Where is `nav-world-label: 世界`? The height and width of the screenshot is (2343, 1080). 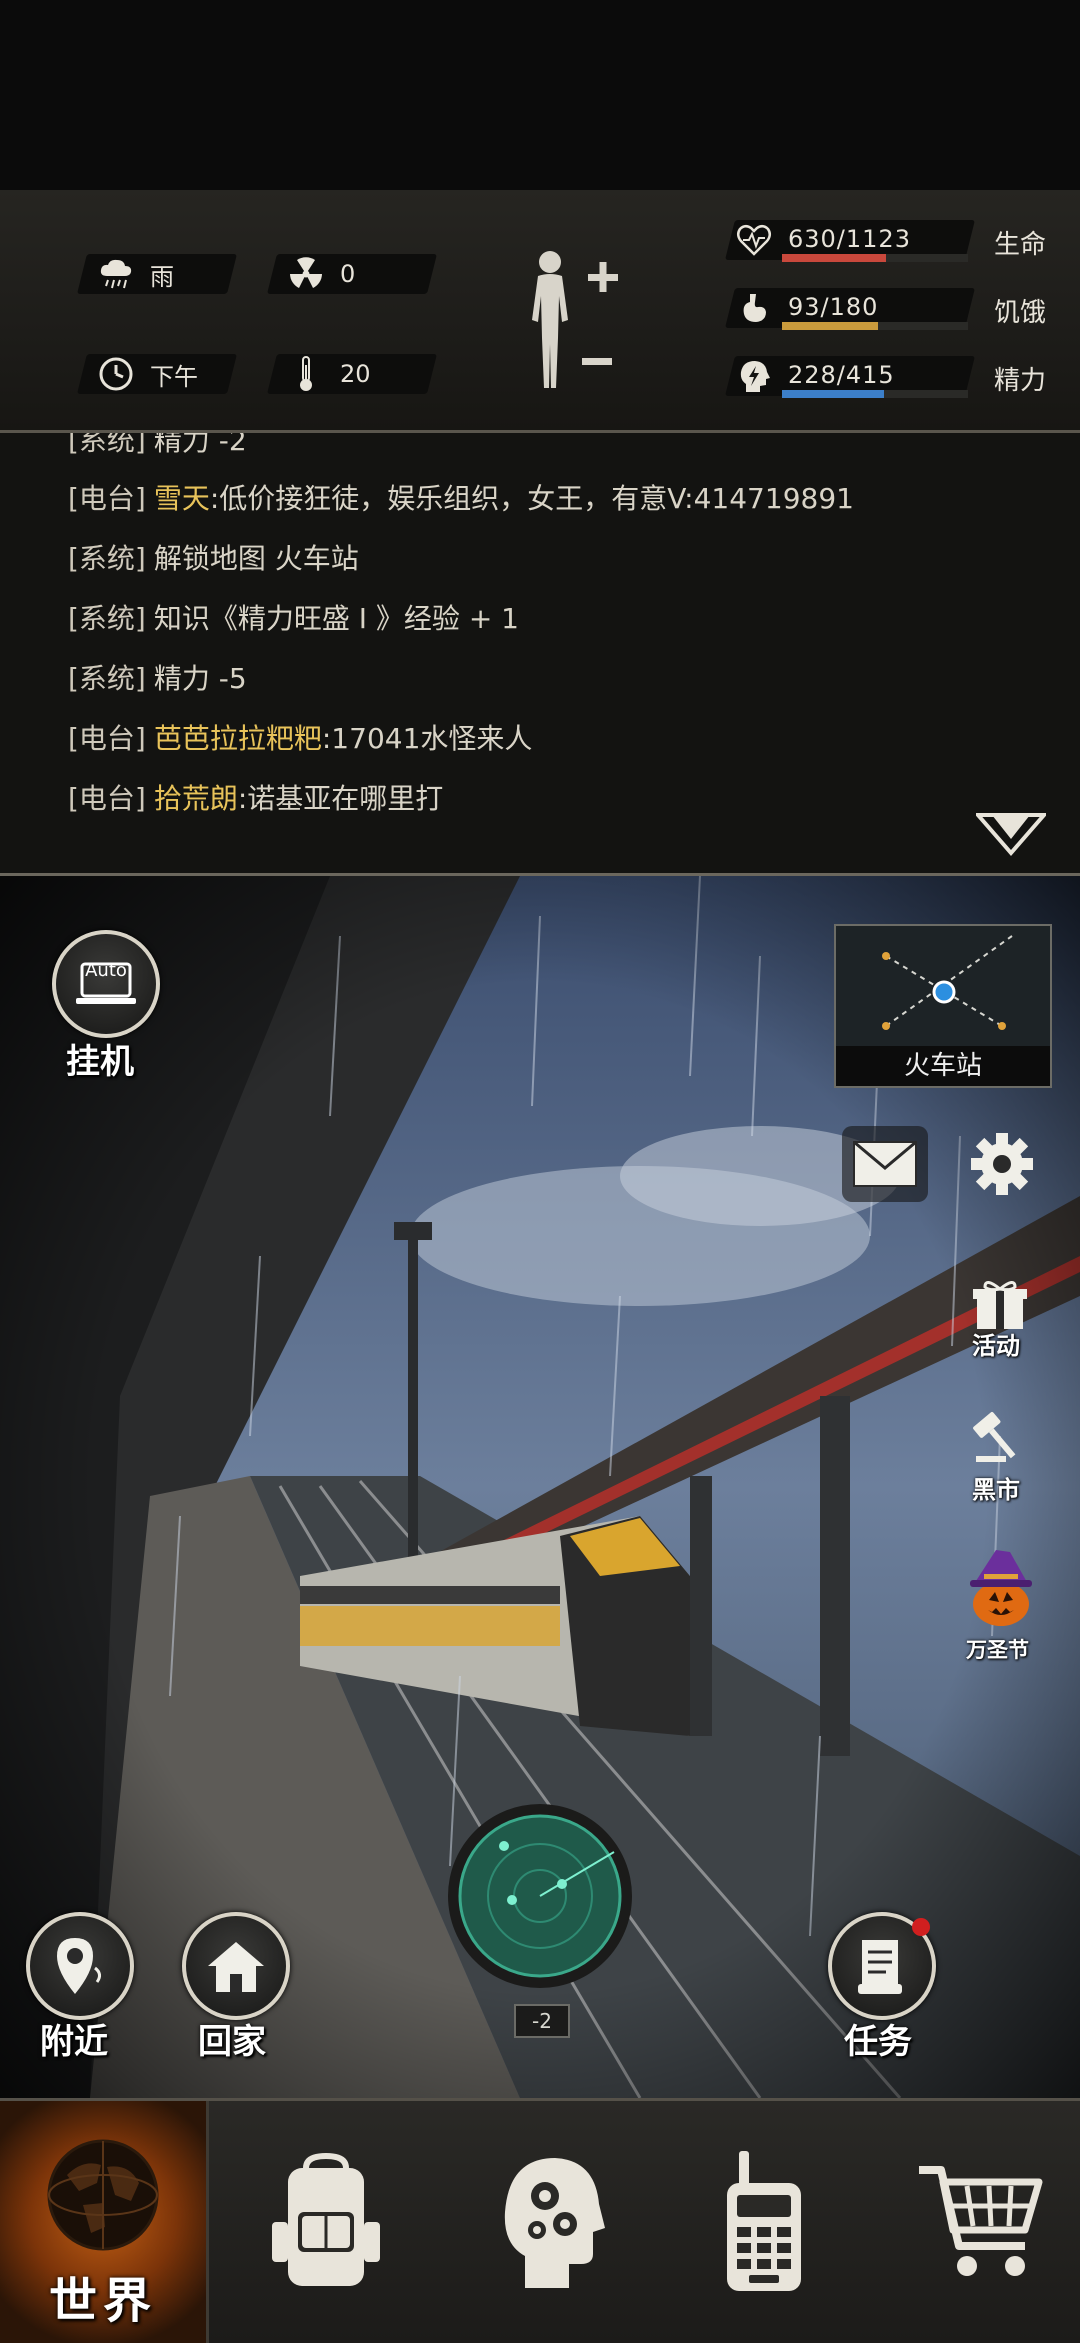
nav-world-label: 世界 is located at coordinates (102, 2301).